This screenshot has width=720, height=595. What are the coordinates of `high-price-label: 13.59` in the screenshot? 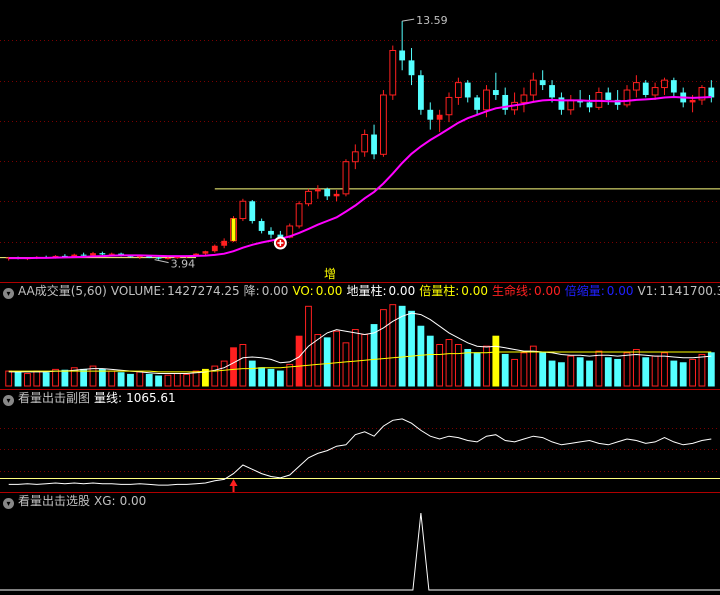 It's located at (432, 20).